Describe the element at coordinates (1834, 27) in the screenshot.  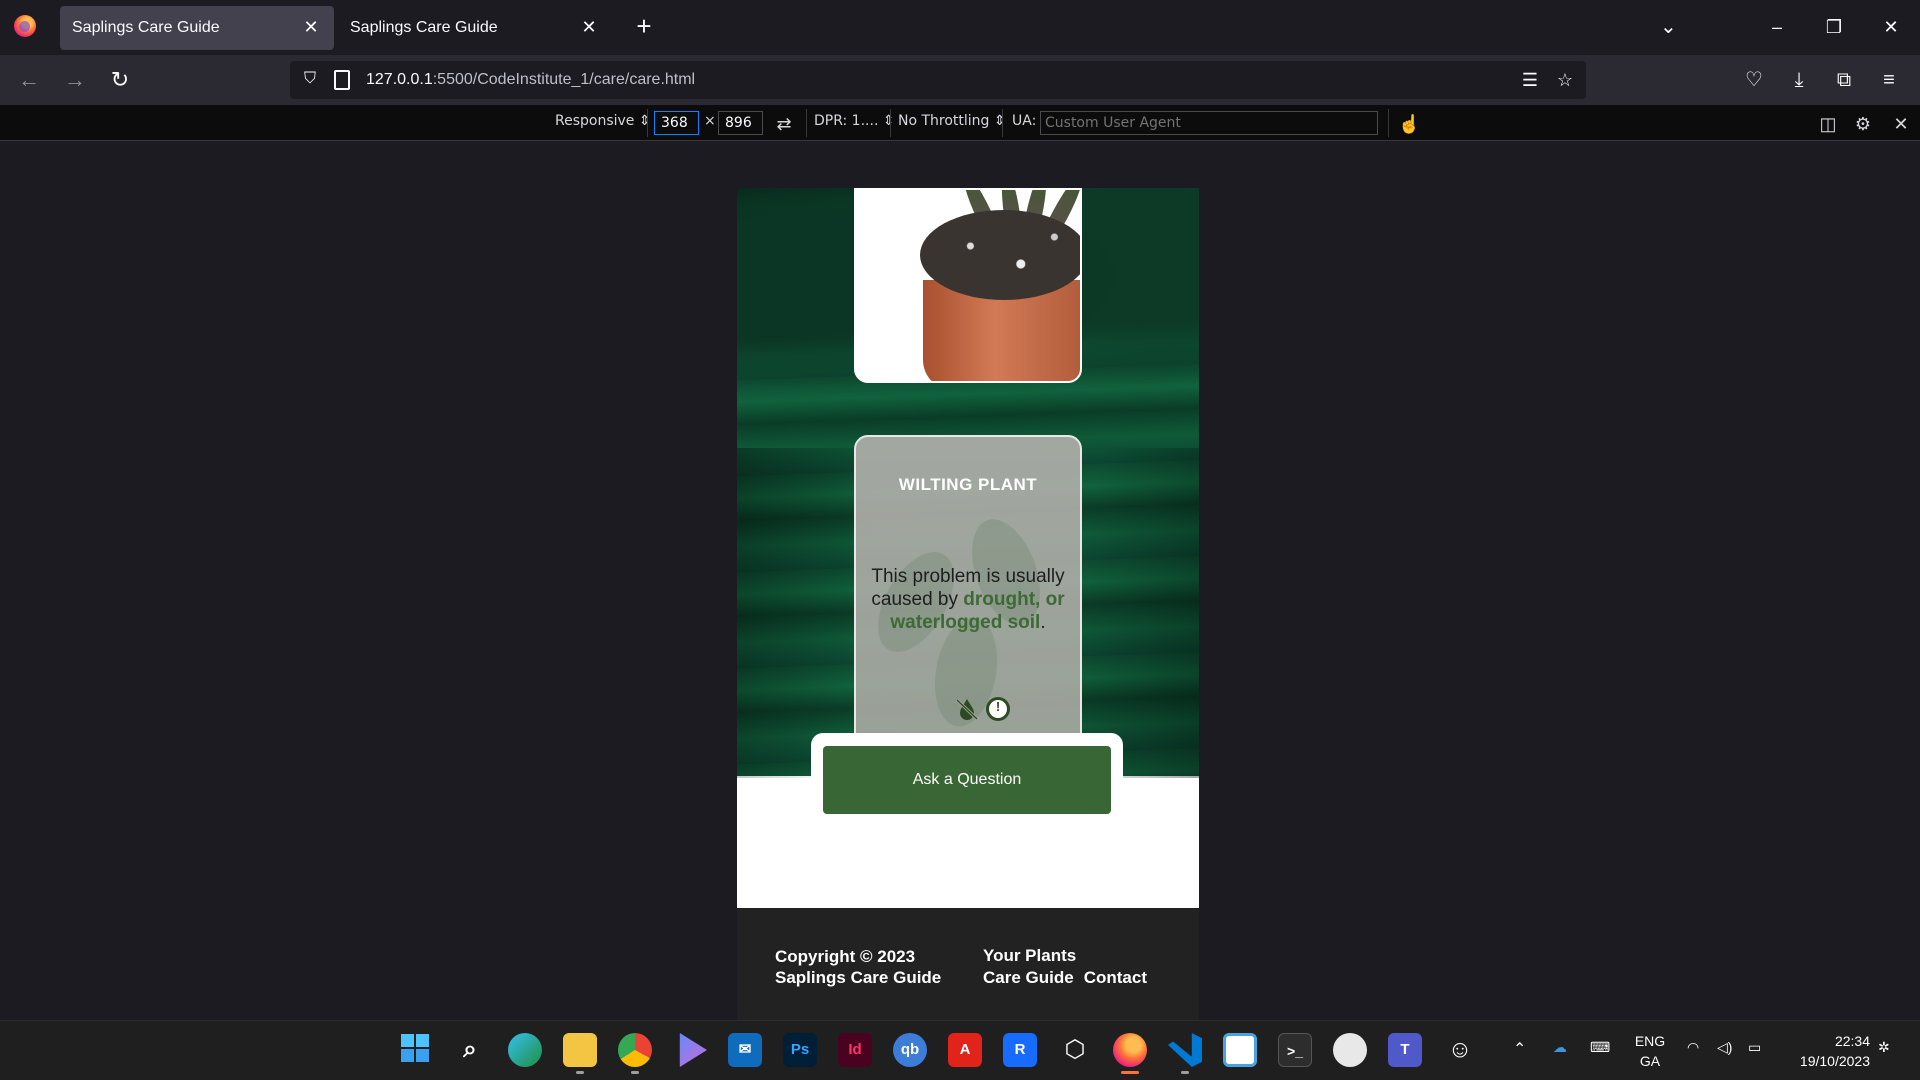
I see `restore-icon: ❐` at that location.